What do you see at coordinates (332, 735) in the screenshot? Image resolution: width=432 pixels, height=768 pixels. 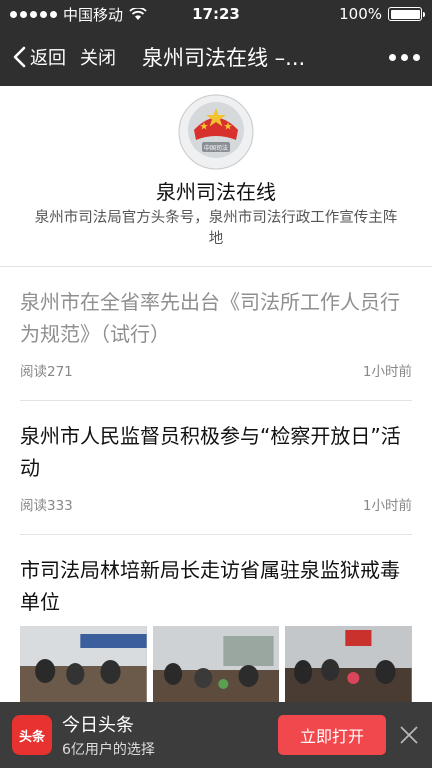 I see `open-app-button: 立即打开` at bounding box center [332, 735].